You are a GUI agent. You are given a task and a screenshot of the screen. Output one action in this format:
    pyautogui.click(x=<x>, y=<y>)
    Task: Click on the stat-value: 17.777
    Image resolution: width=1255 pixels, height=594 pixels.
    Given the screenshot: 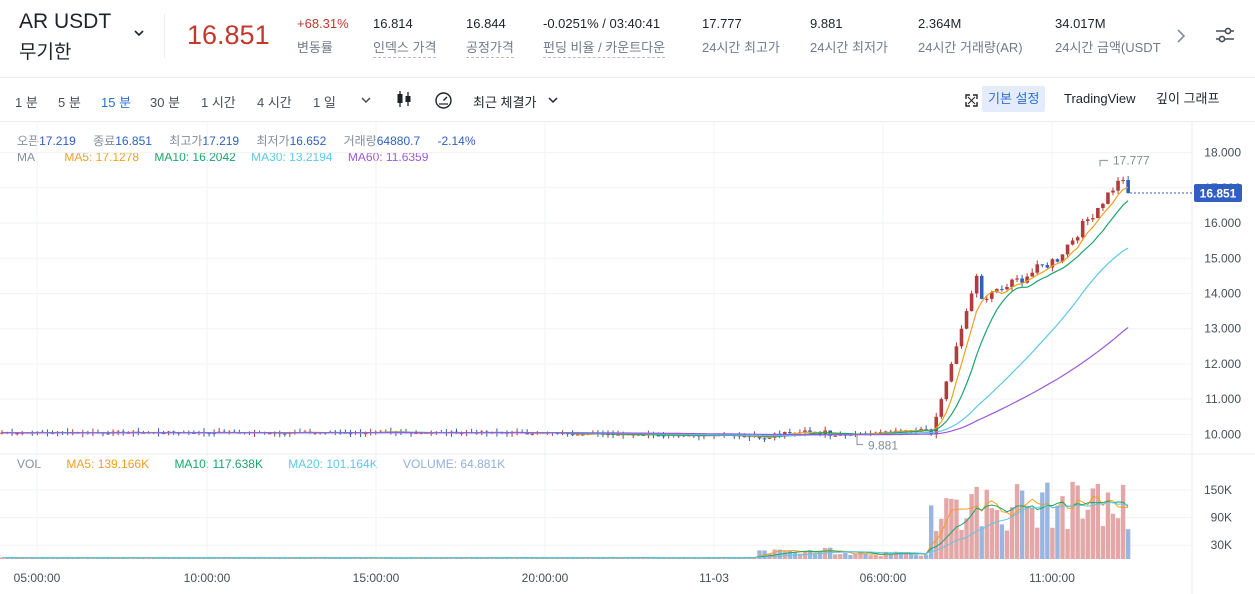 What is the action you would take?
    pyautogui.click(x=722, y=23)
    